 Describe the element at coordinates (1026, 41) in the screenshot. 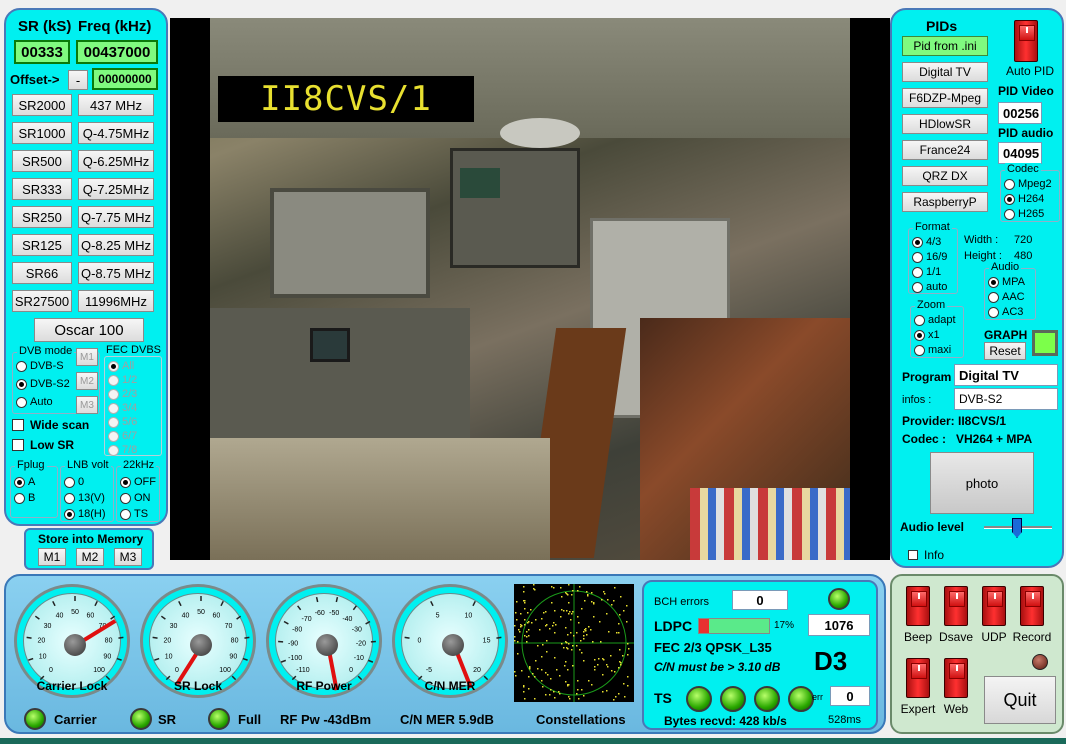

I see `auto-pid-toggle` at that location.